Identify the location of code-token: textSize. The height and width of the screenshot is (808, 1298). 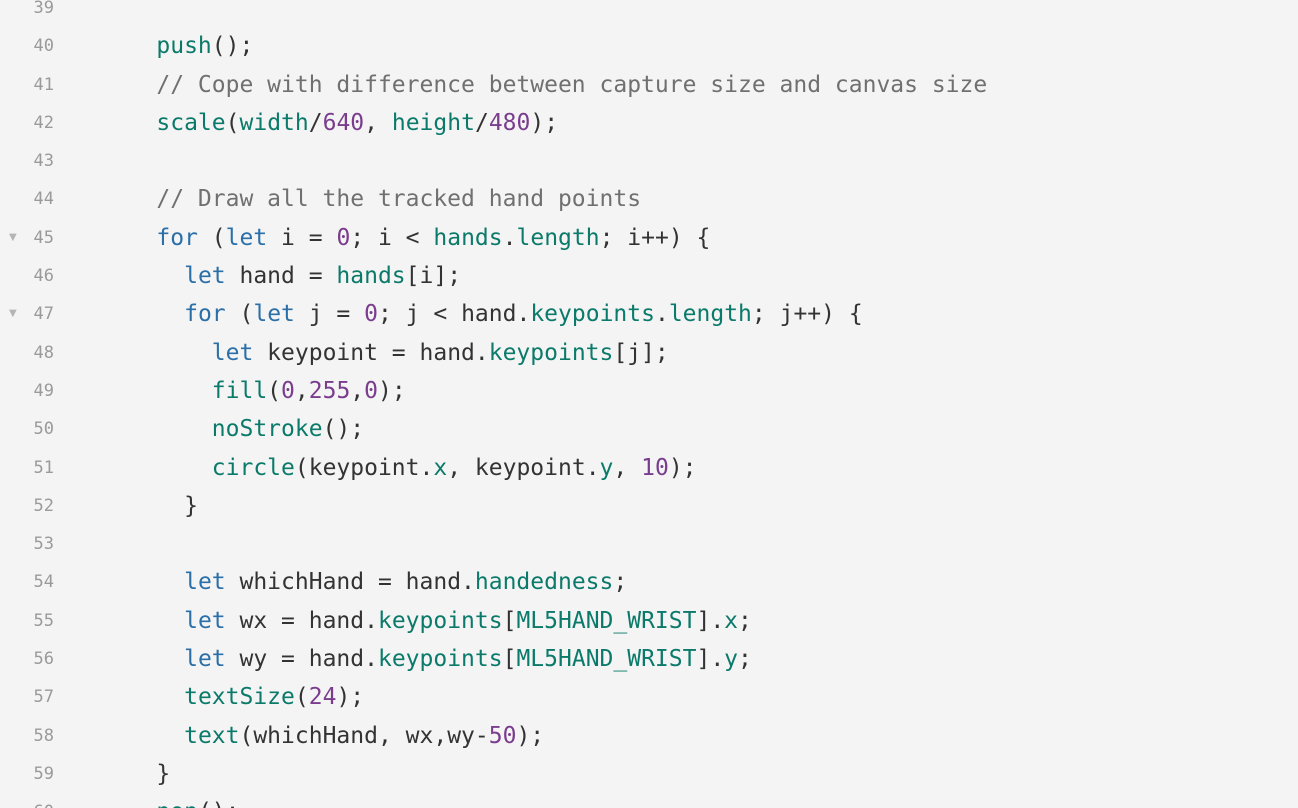
(239, 697).